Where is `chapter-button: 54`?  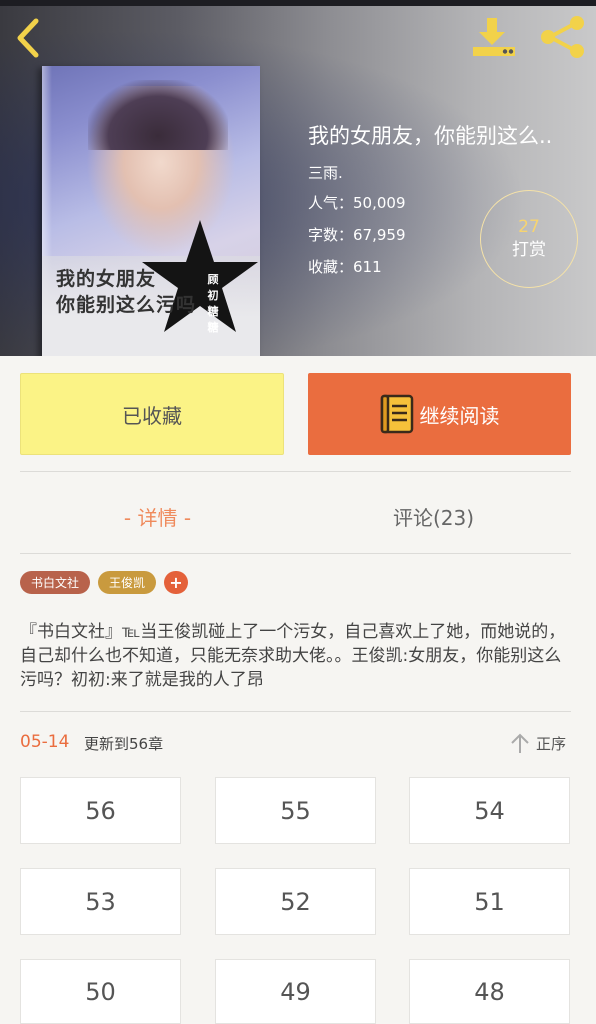 chapter-button: 54 is located at coordinates (489, 810).